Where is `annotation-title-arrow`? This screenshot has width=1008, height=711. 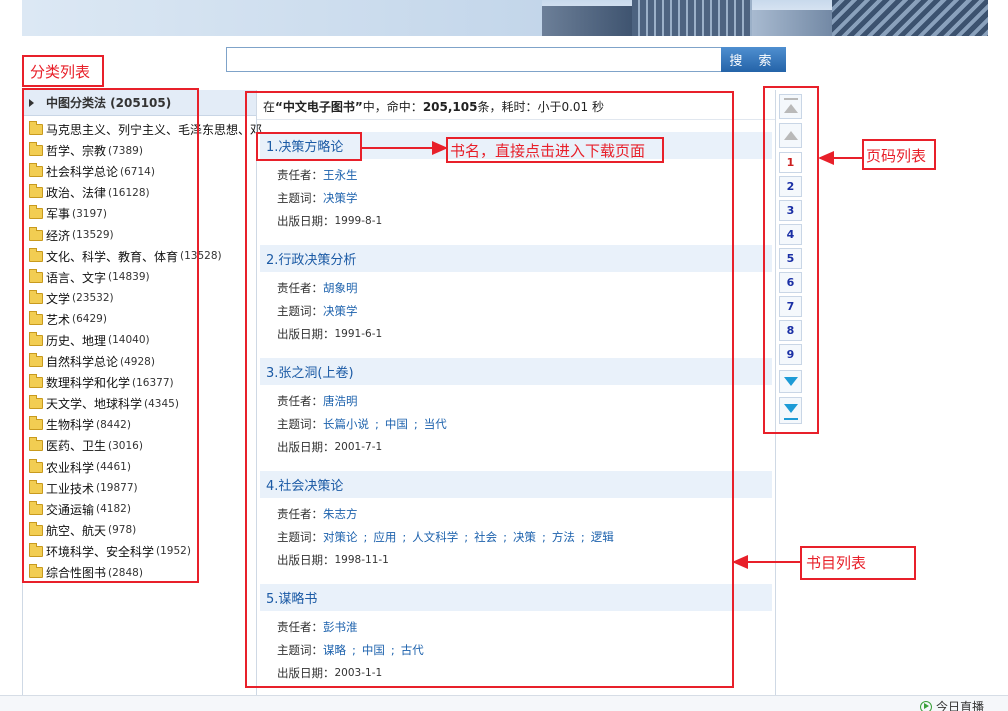 annotation-title-arrow is located at coordinates (405, 148).